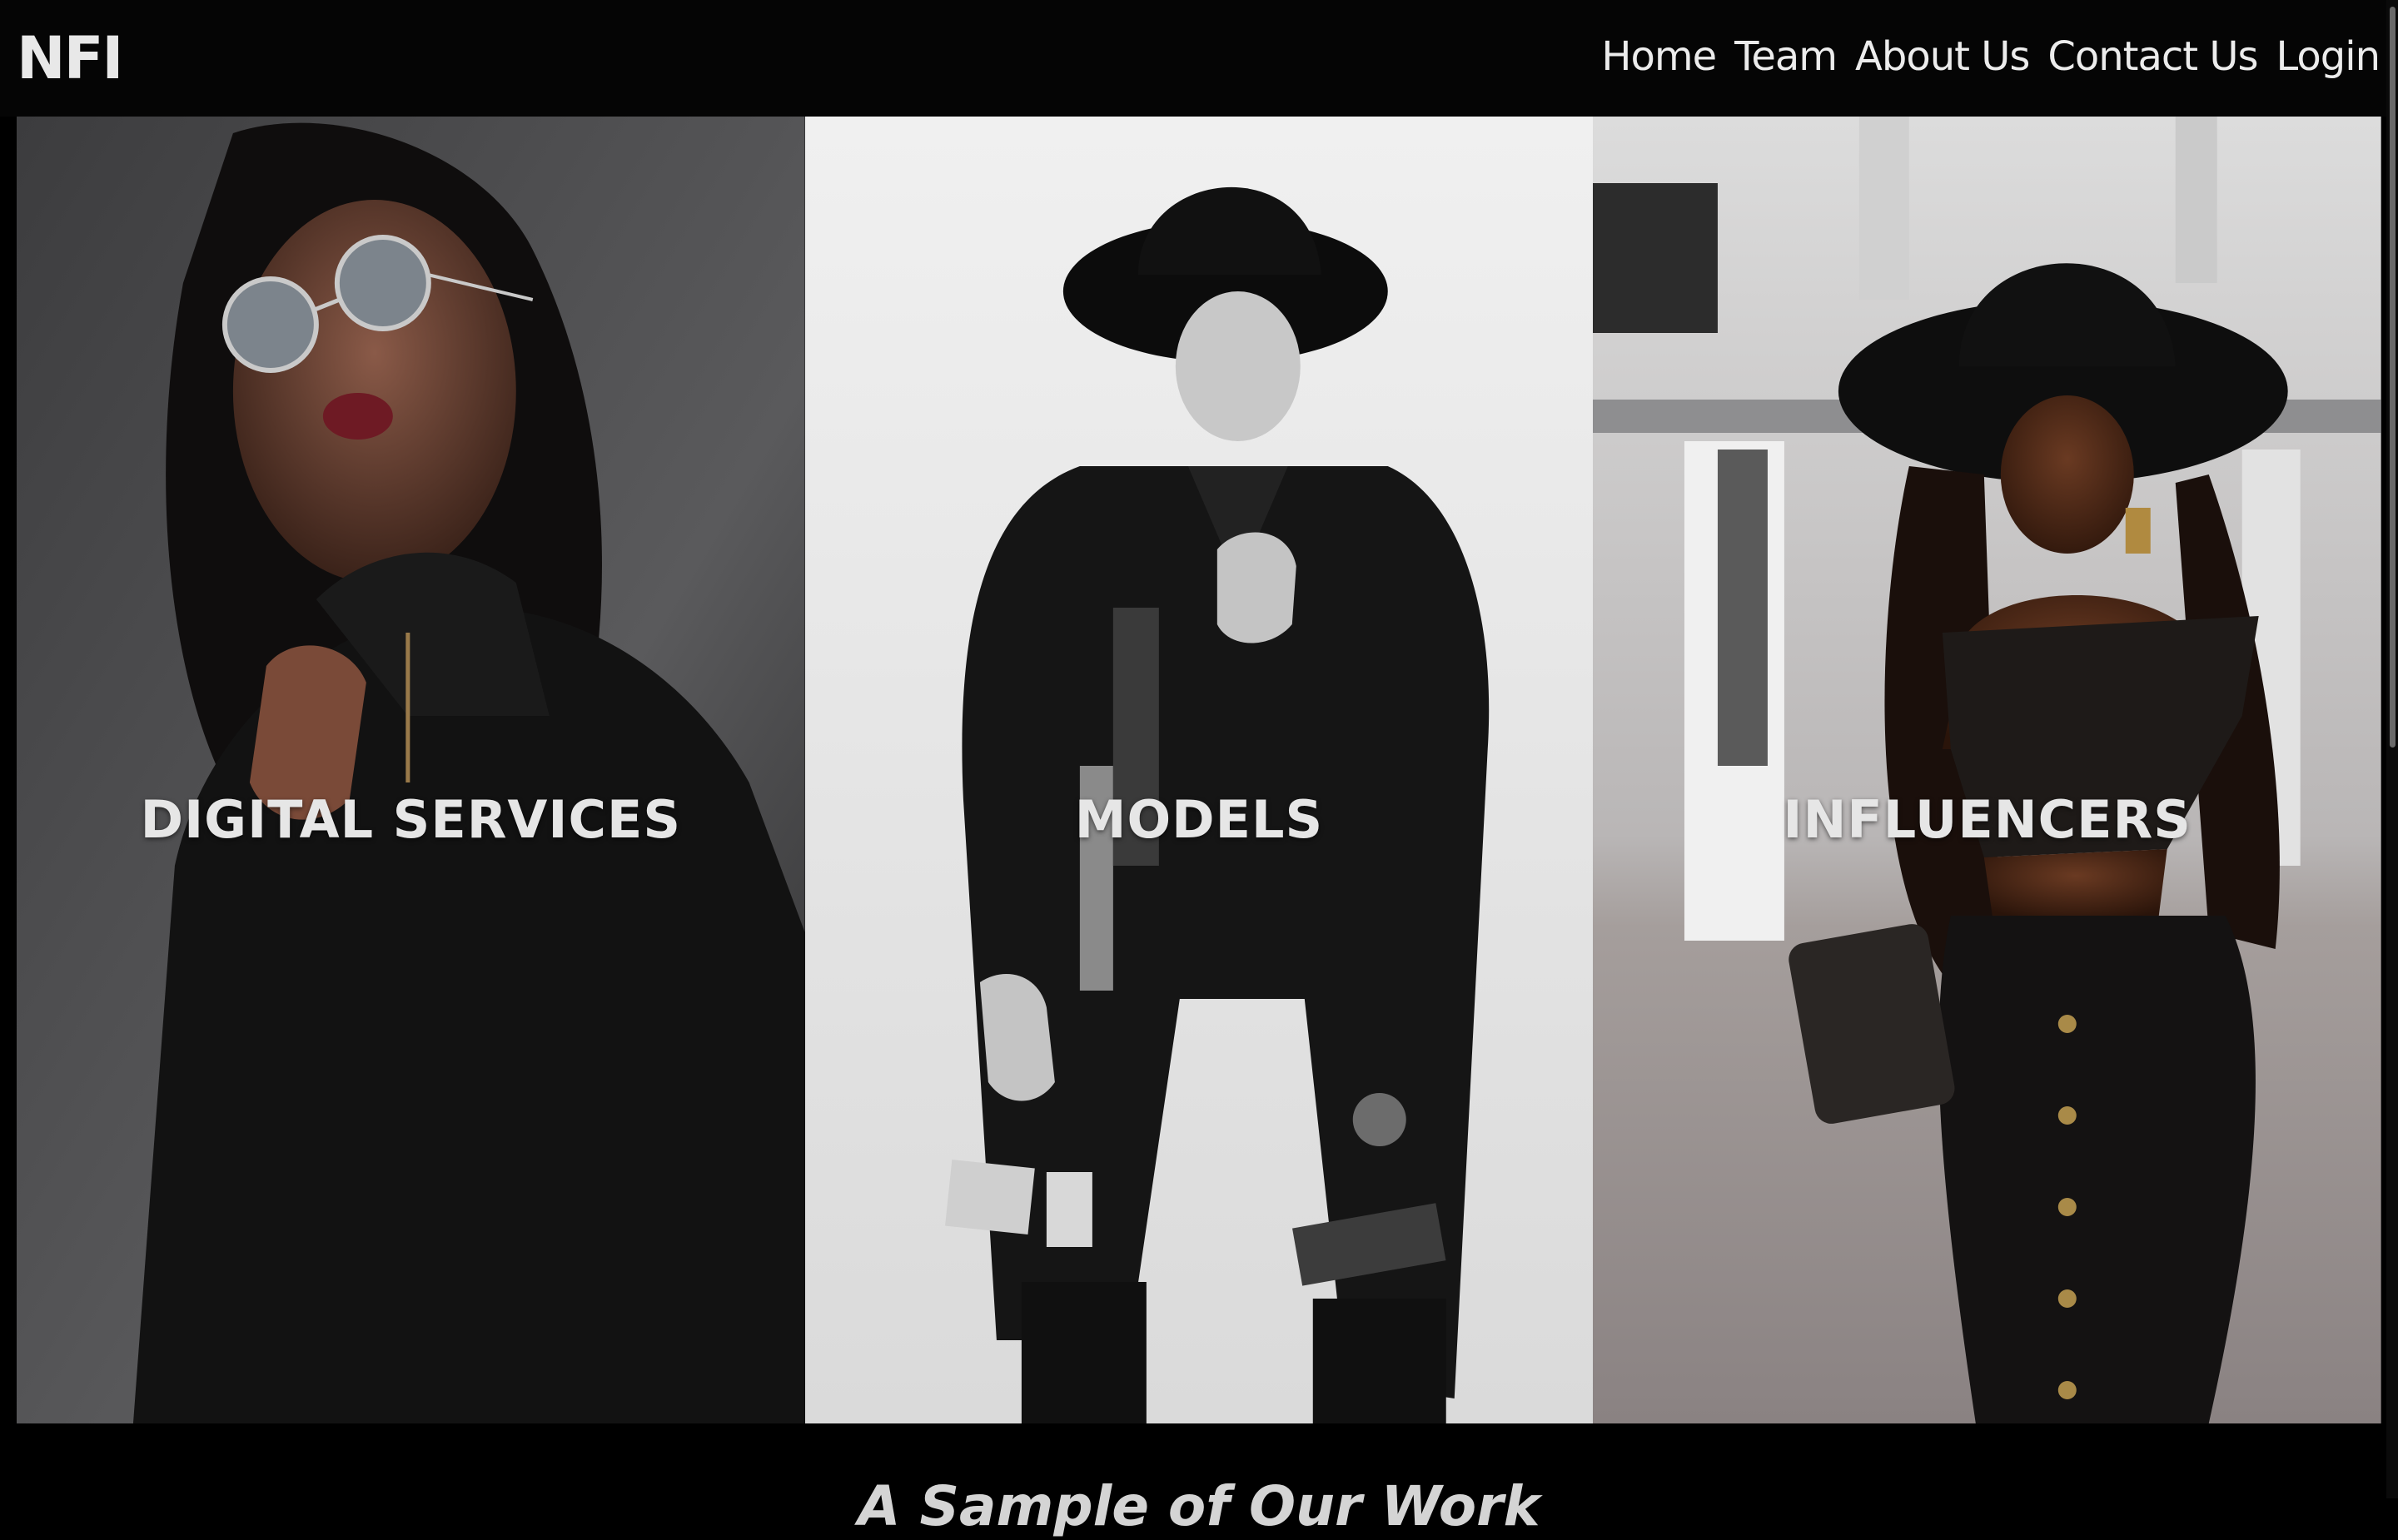  What do you see at coordinates (1942, 57) in the screenshot?
I see `nav-about-link: About Us` at bounding box center [1942, 57].